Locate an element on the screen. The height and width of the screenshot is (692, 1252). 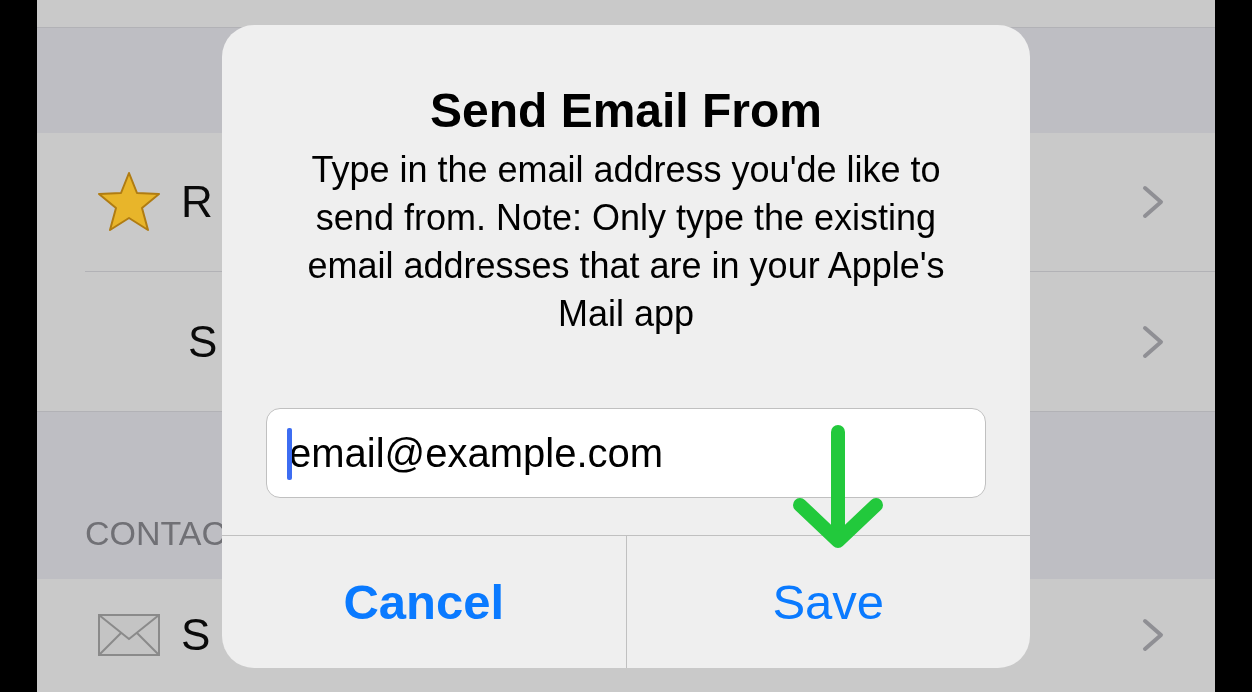
save-button: Save is located at coordinates (827, 602).